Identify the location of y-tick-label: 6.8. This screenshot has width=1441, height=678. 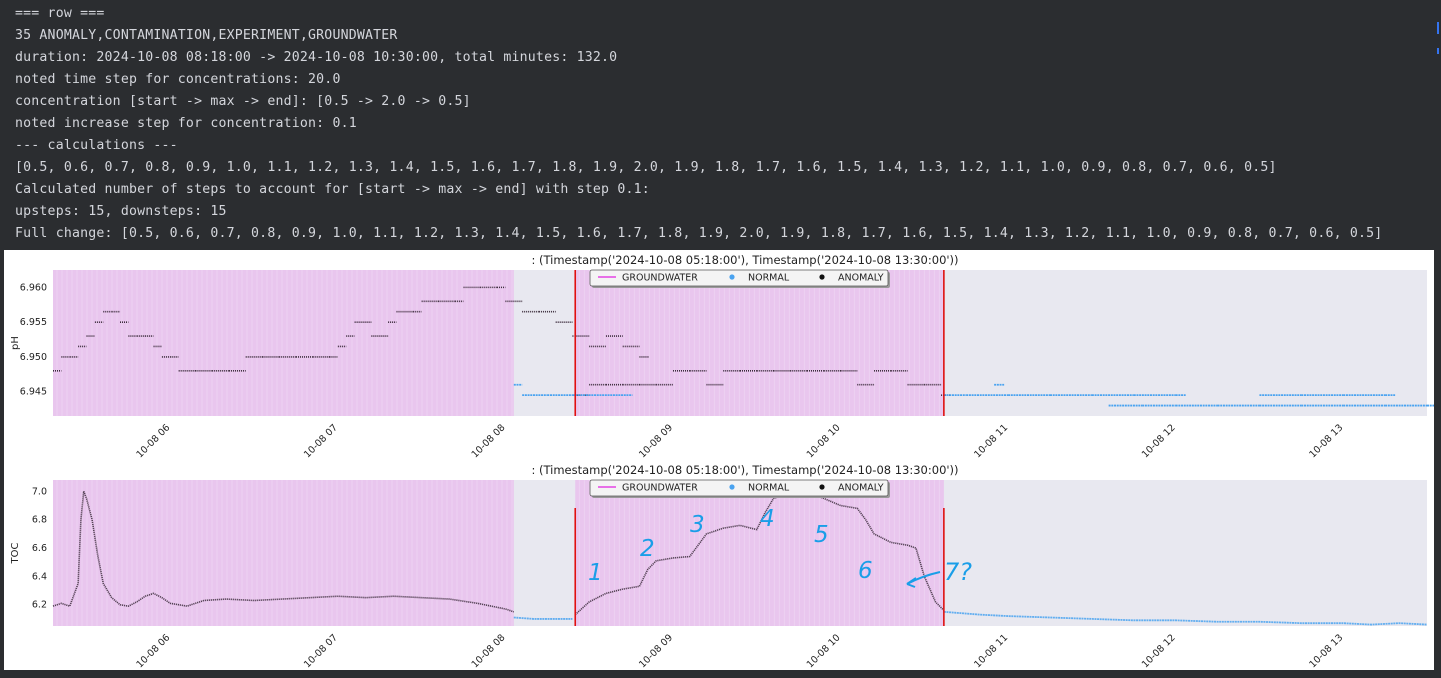
(39, 520).